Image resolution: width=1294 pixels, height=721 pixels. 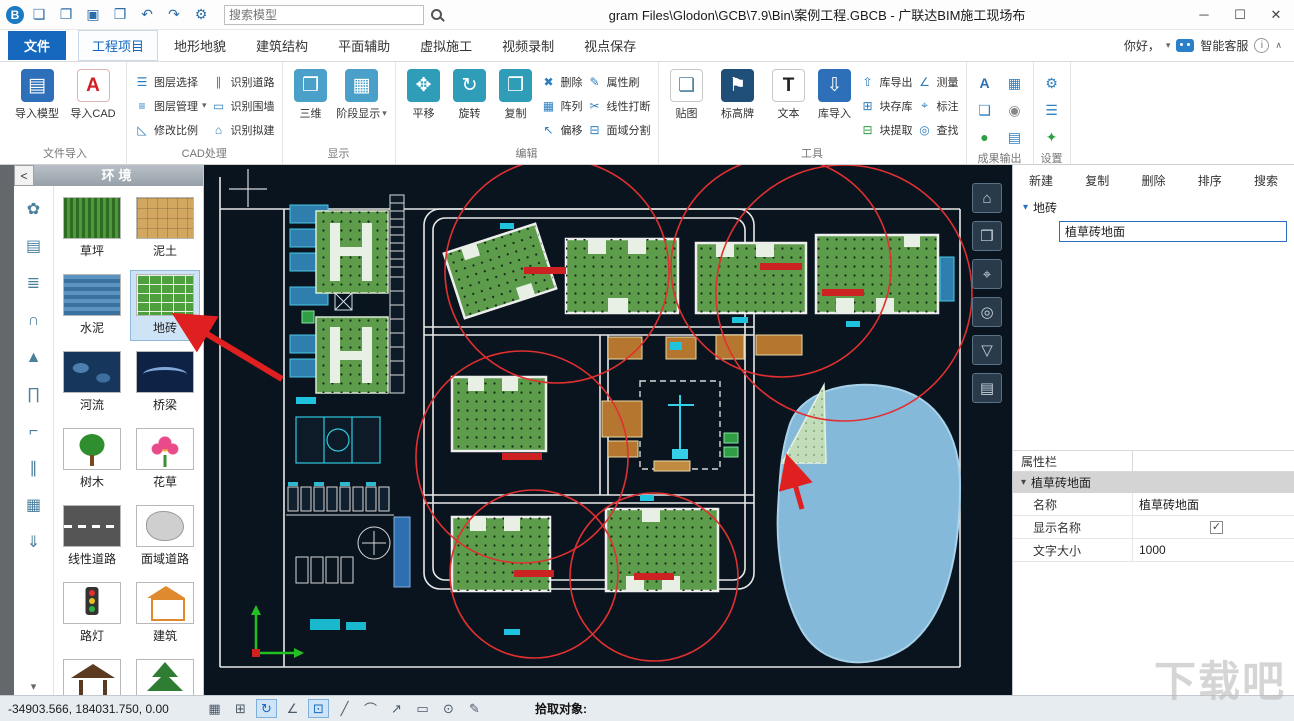 I want to click on sidebar-item-lamp: 路灯, so click(x=92, y=613).